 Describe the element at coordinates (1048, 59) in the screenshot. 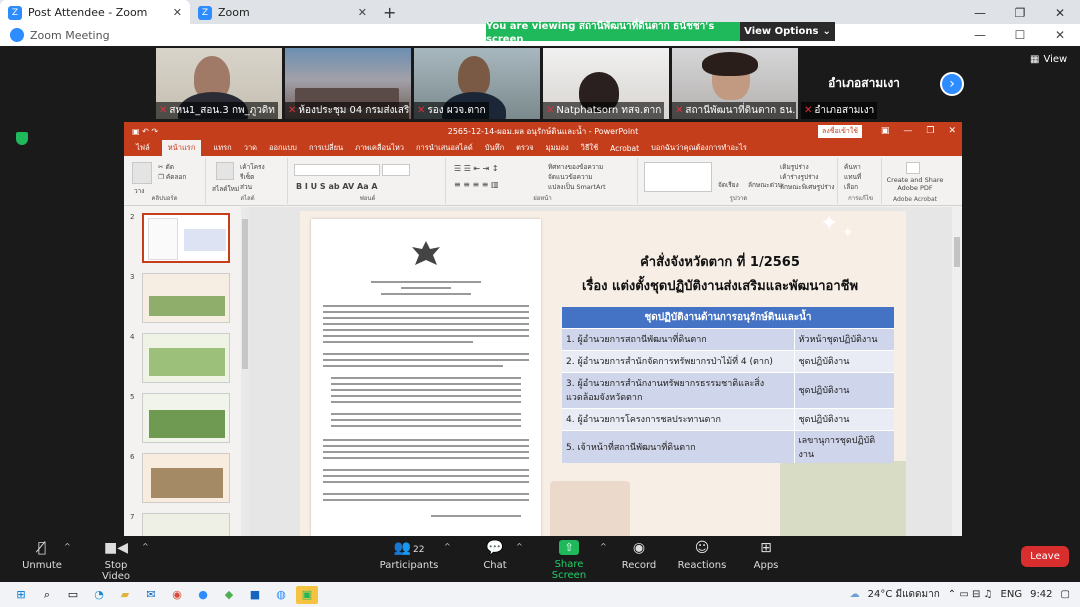

I see `view-button: ▦ View` at that location.